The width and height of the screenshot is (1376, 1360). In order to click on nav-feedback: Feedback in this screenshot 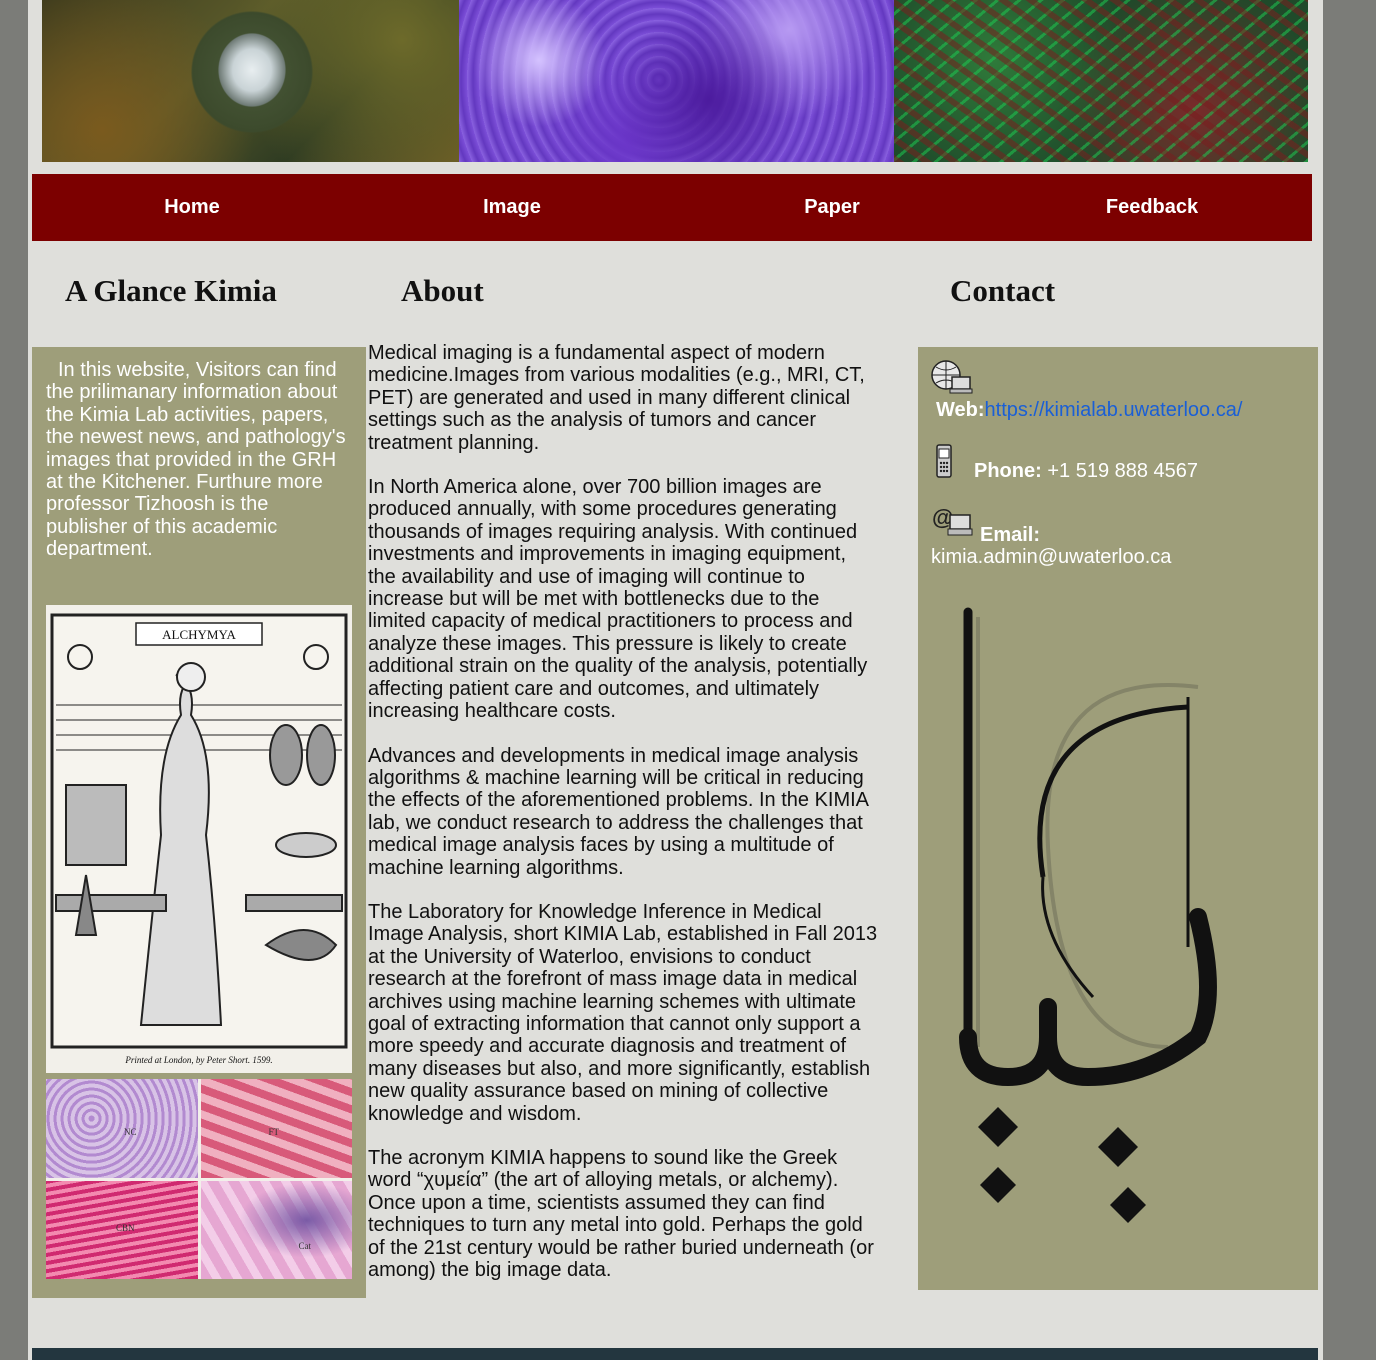, I will do `click(1152, 207)`.